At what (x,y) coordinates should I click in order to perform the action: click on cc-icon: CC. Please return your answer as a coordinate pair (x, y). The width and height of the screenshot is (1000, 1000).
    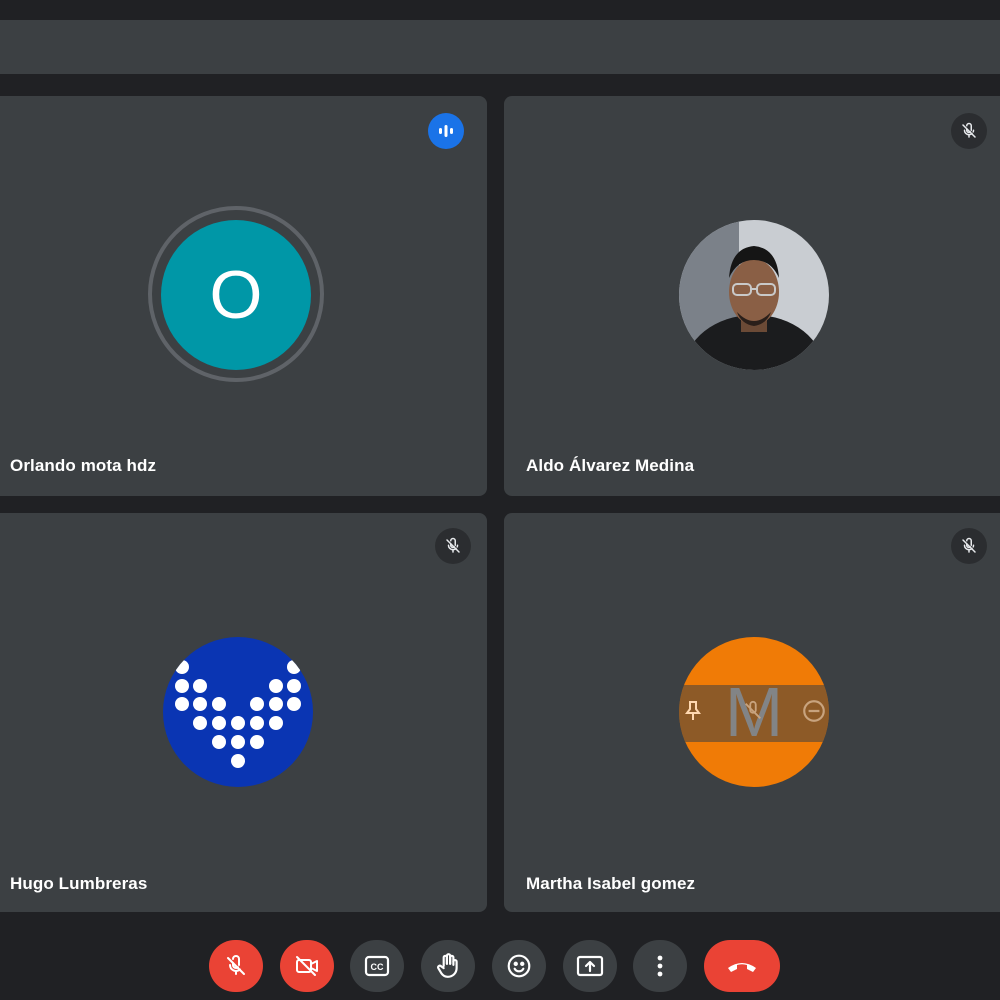
    Looking at the image, I should click on (377, 966).